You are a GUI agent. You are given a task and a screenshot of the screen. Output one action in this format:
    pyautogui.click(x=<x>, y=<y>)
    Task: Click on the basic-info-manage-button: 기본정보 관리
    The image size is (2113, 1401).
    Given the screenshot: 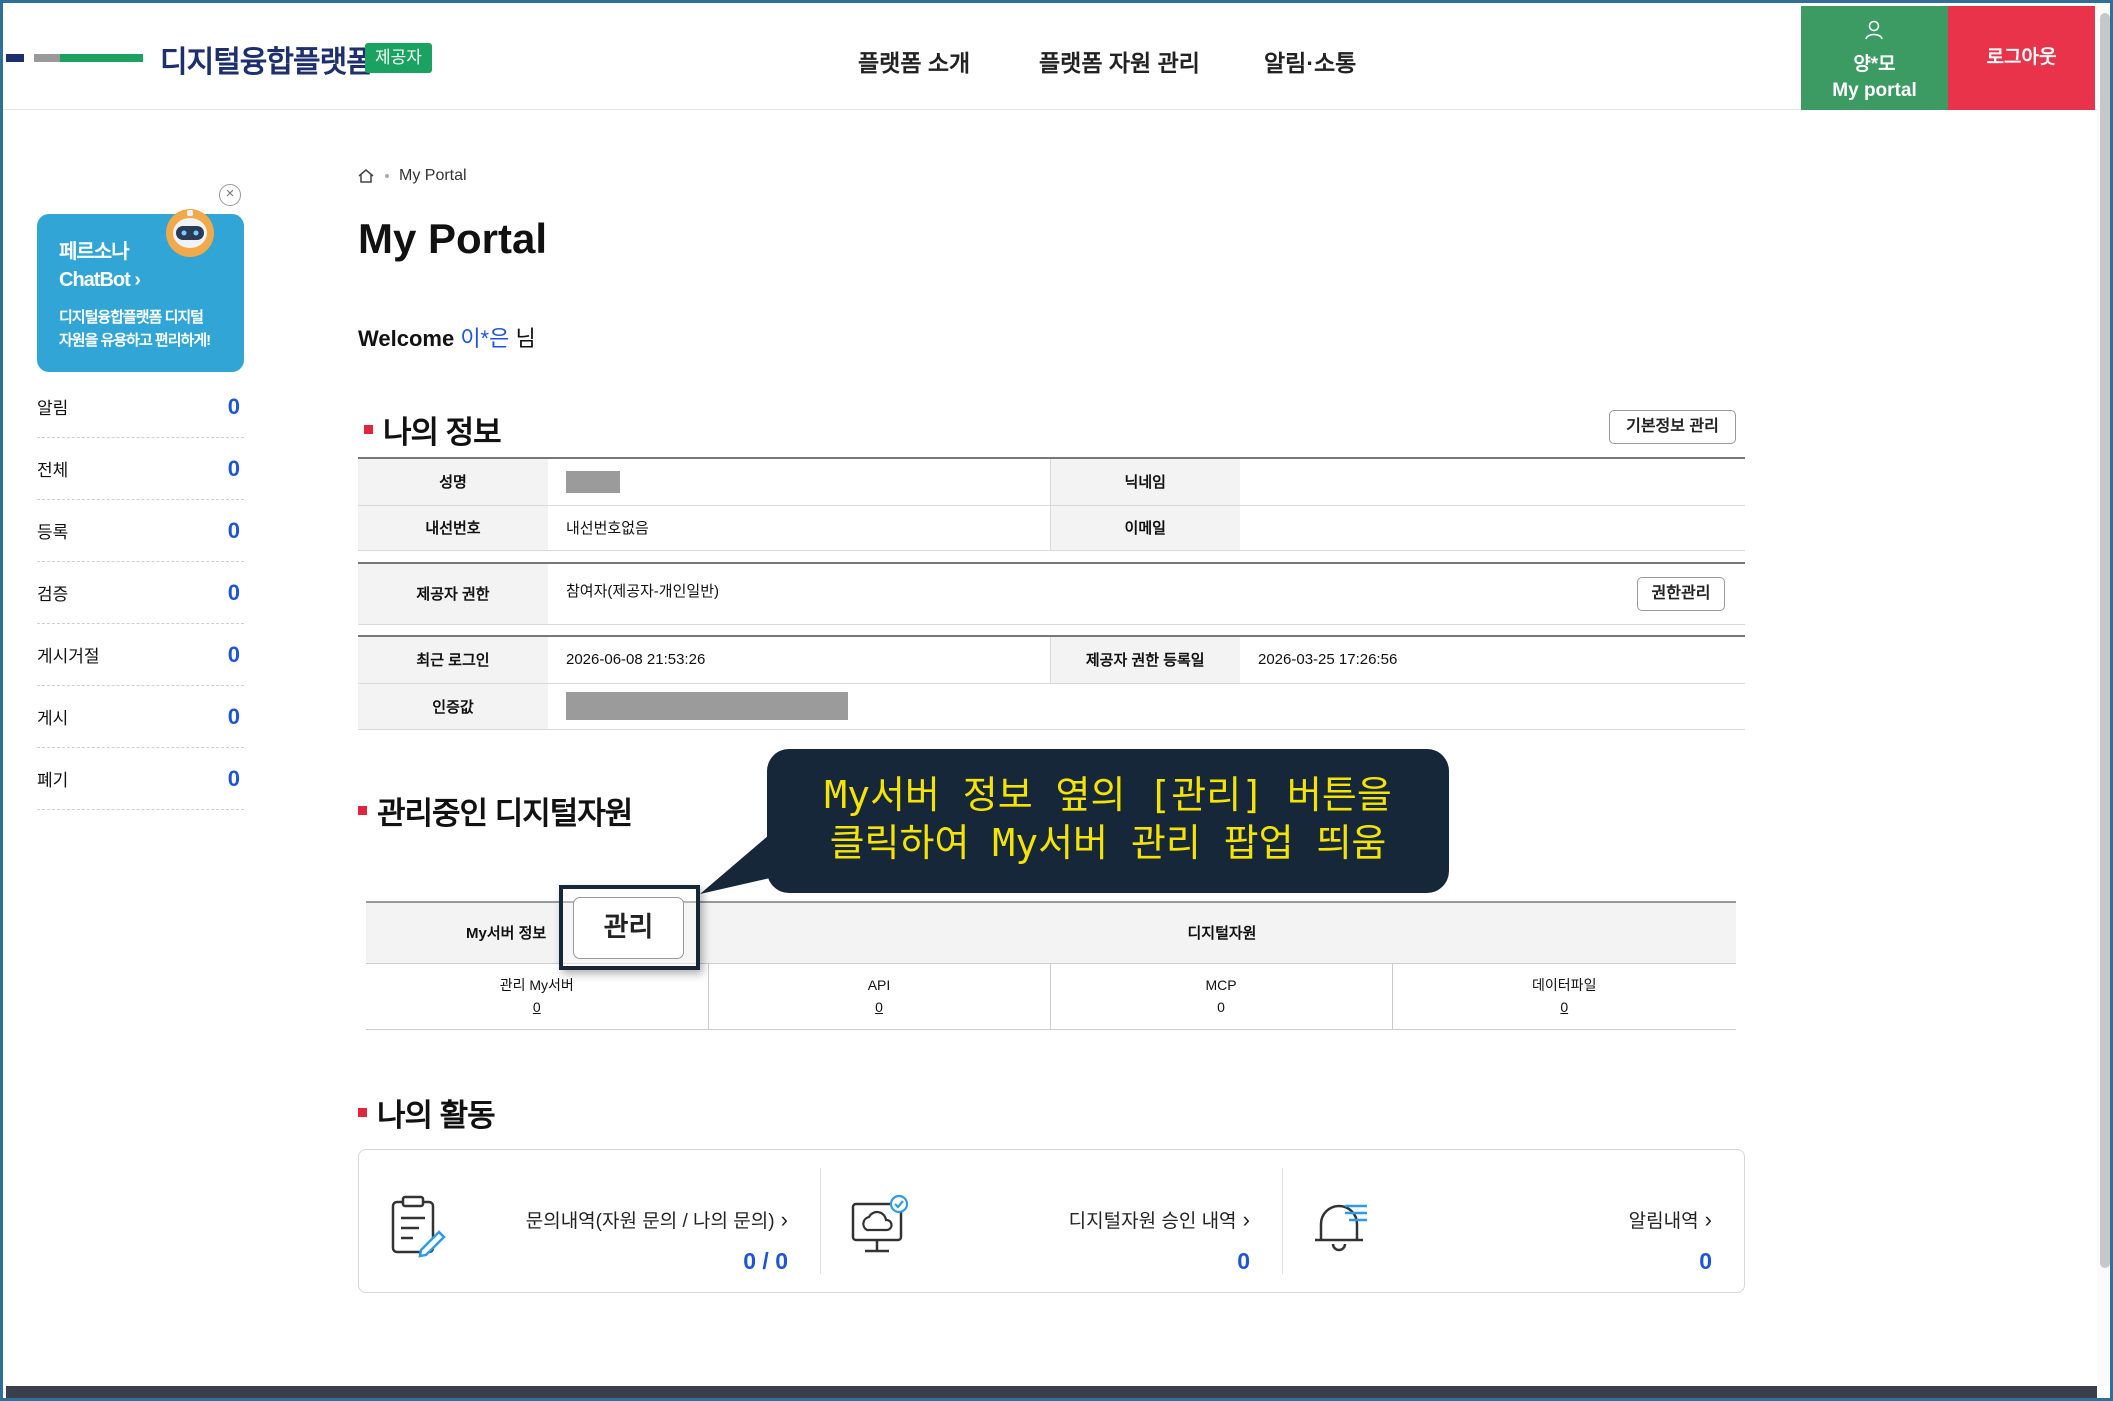 What is the action you would take?
    pyautogui.click(x=1672, y=427)
    